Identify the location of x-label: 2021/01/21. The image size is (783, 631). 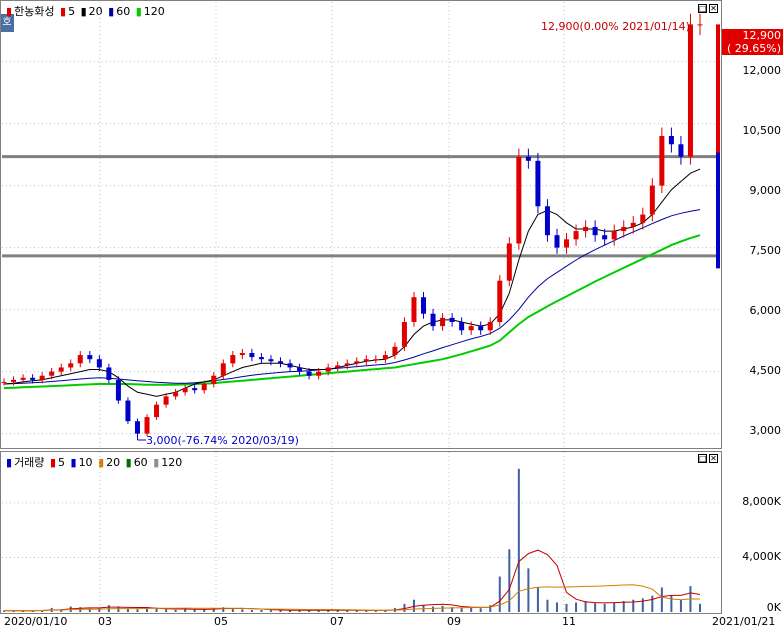
(744, 621).